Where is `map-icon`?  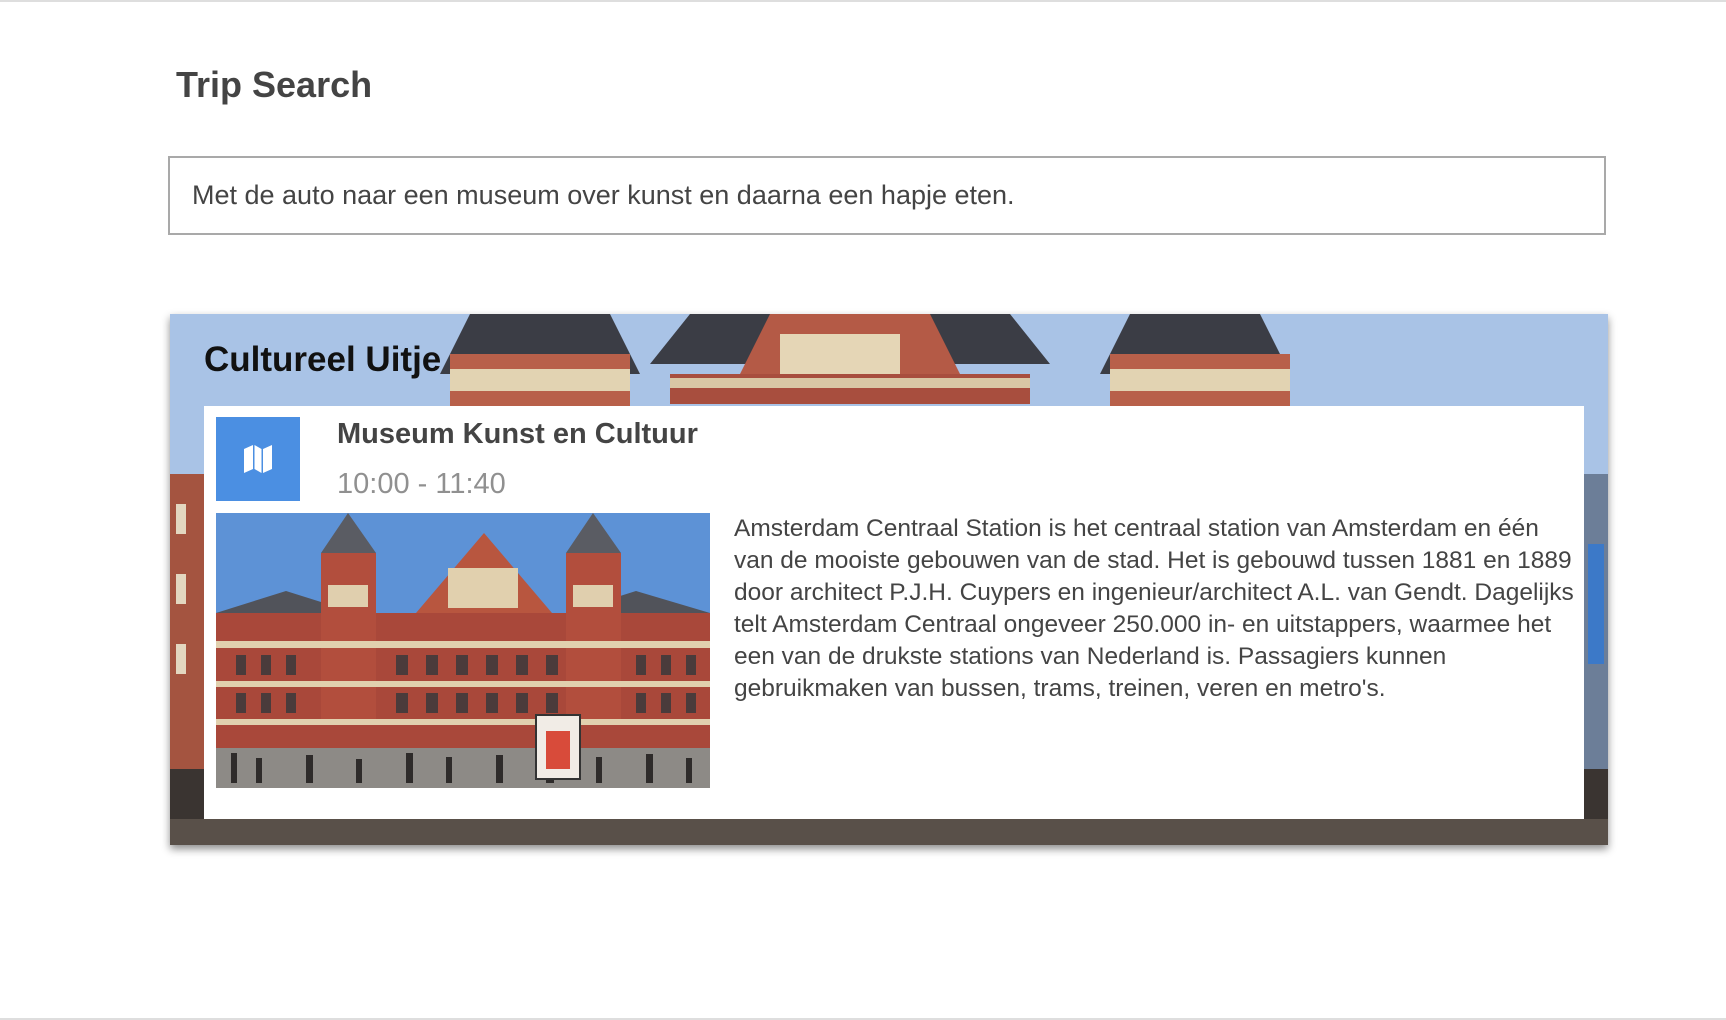 map-icon is located at coordinates (258, 459).